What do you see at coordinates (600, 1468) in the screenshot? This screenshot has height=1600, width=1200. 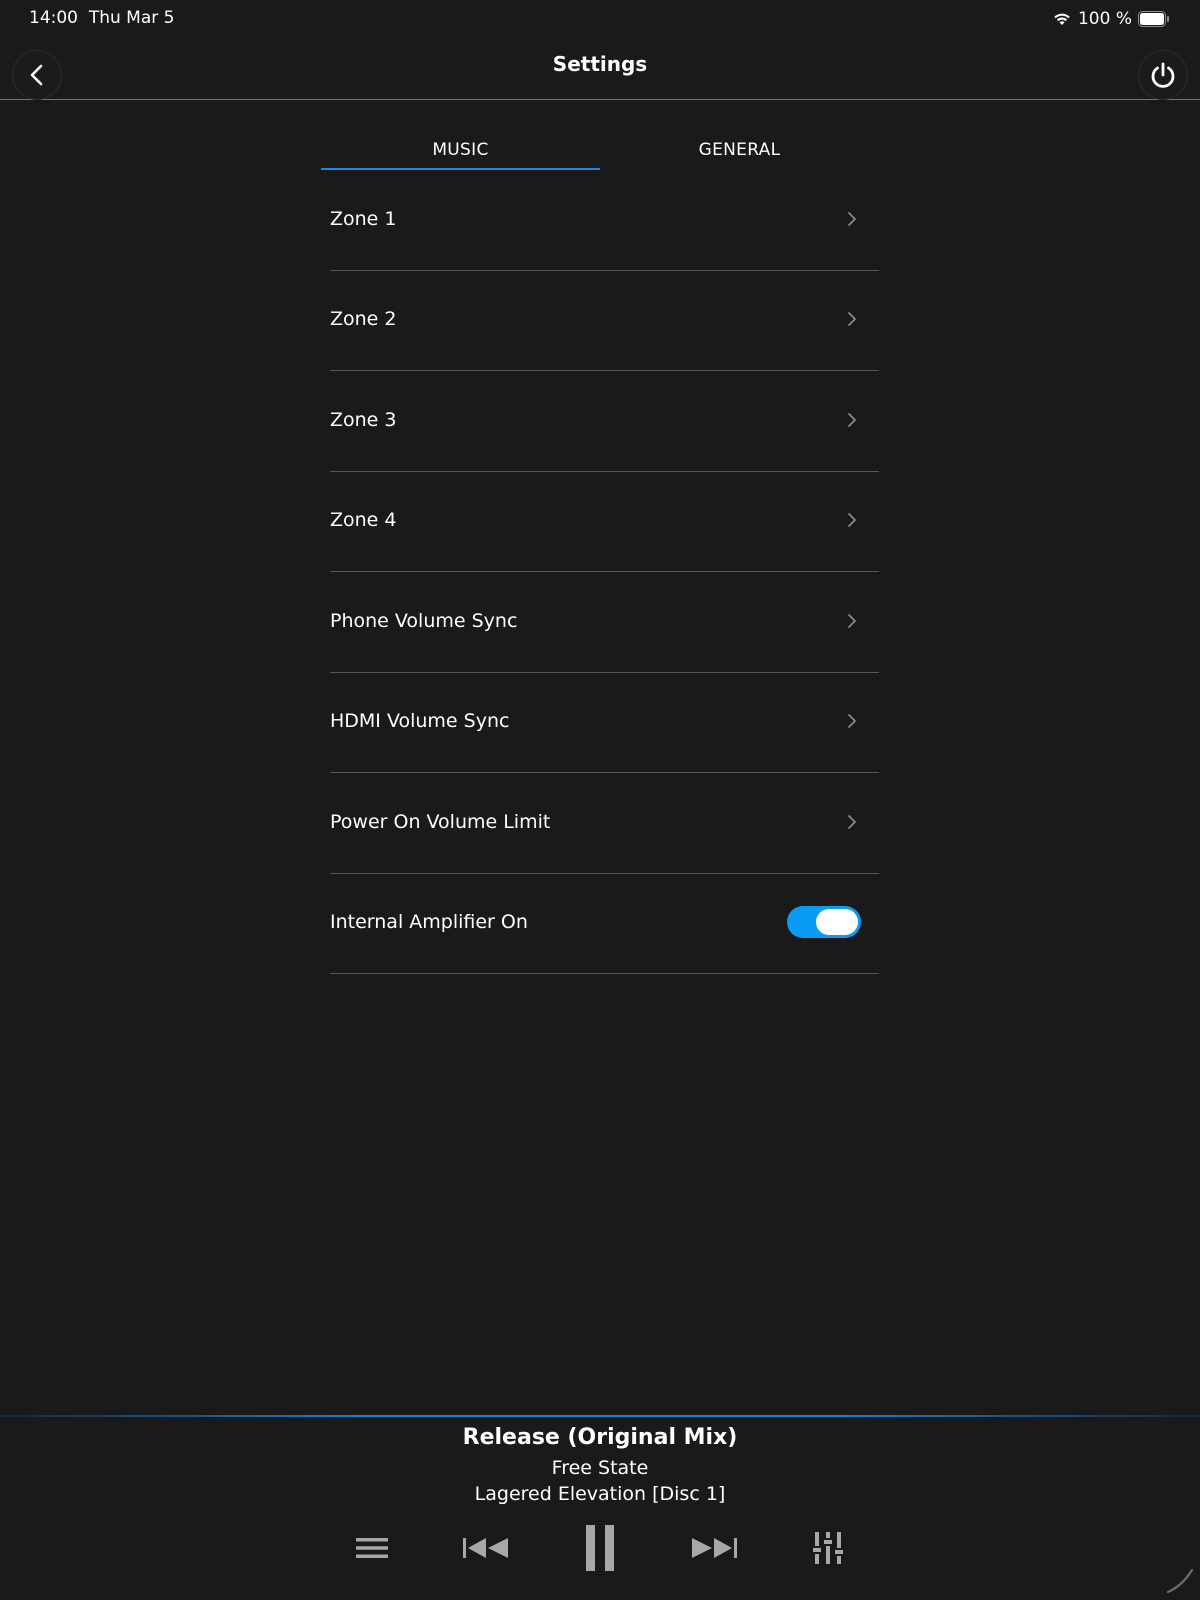 I see `track-artist: Free State` at bounding box center [600, 1468].